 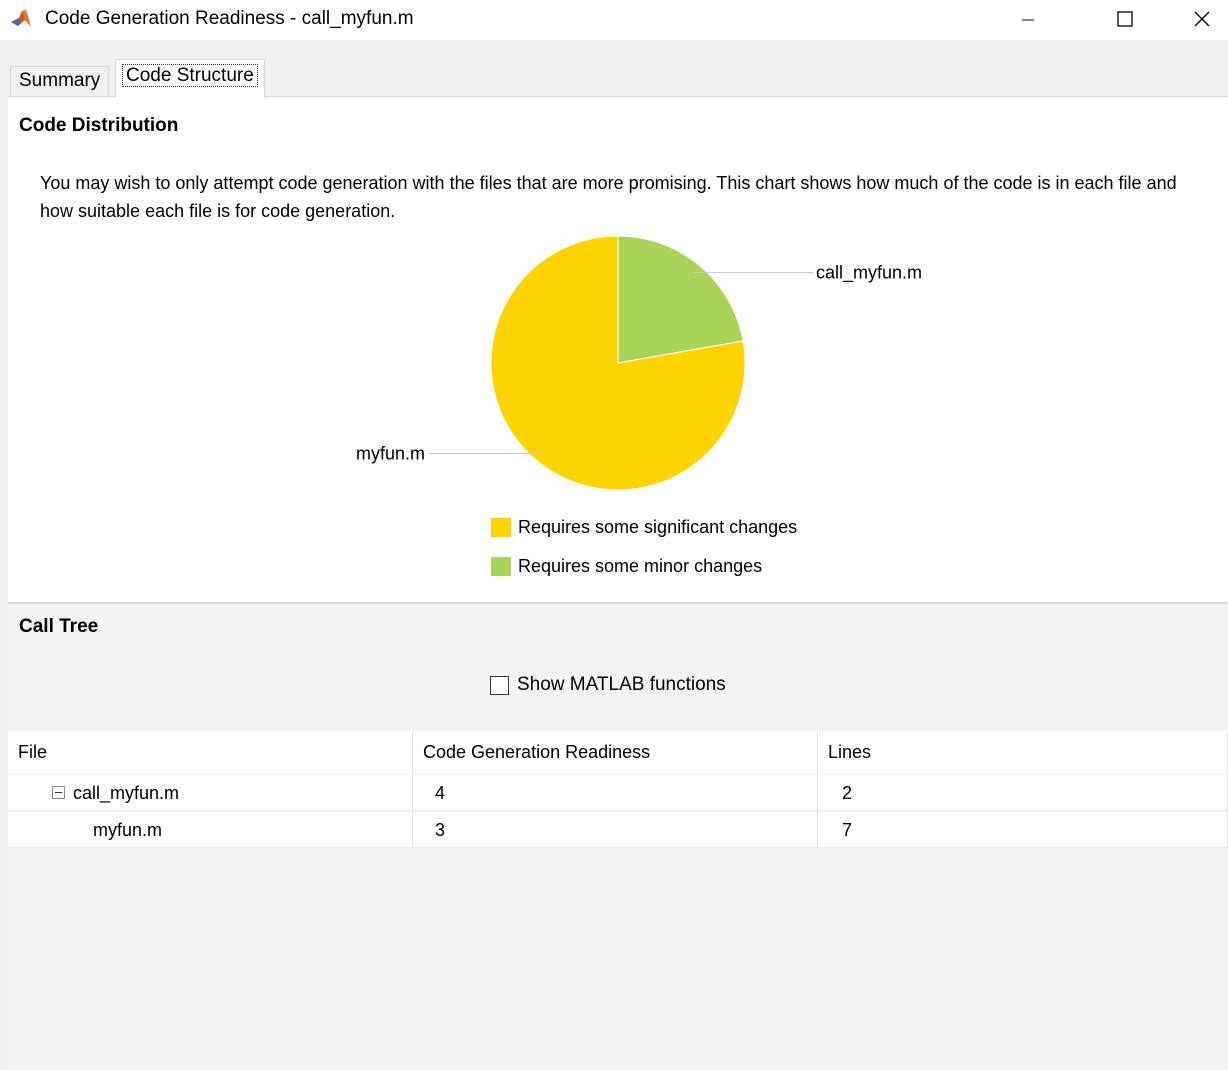 I want to click on pie-slices, so click(x=618, y=363).